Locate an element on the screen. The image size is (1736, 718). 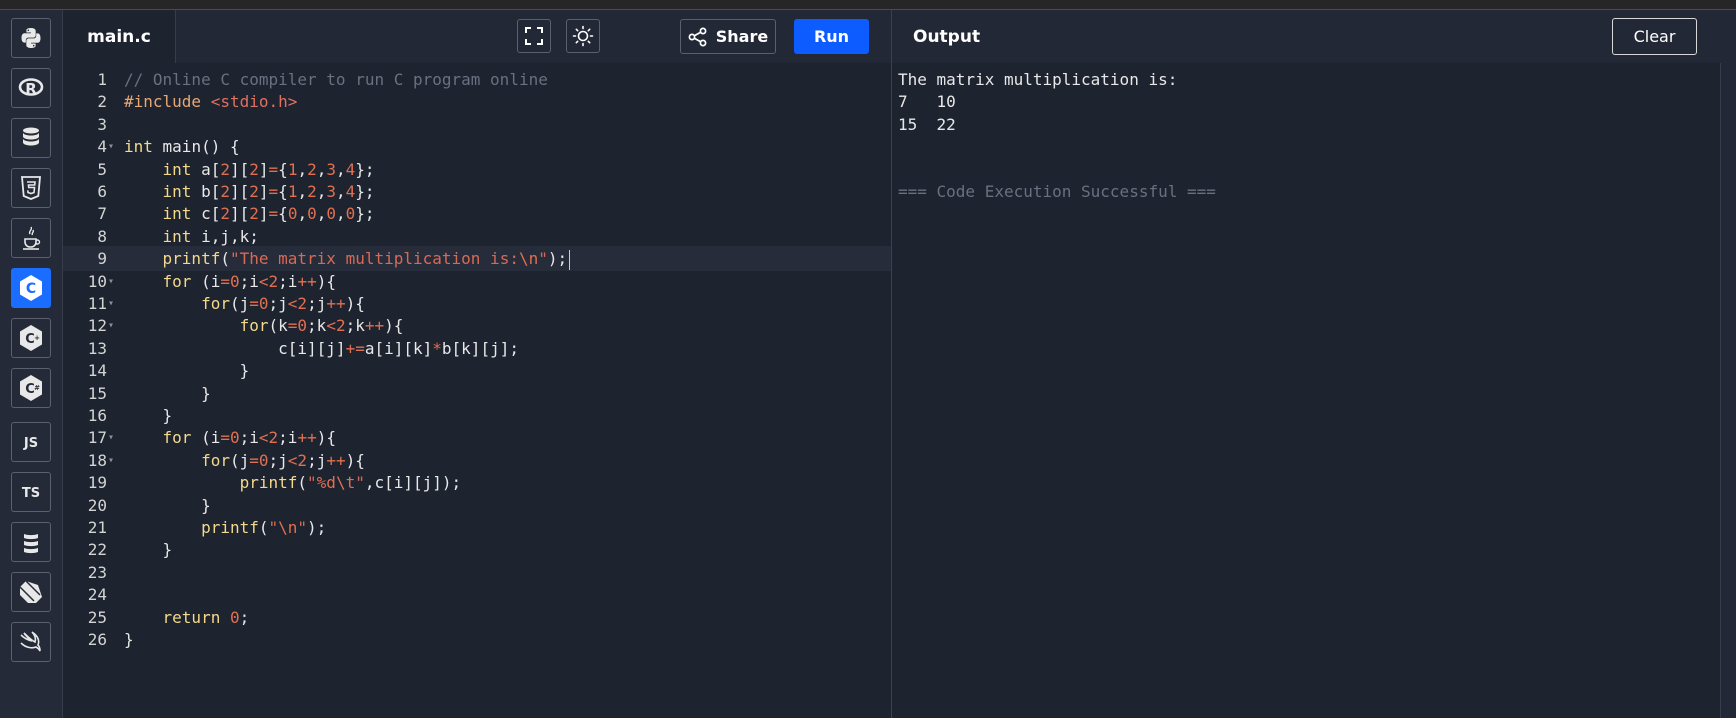
code-line: 16 } is located at coordinates (477, 415).